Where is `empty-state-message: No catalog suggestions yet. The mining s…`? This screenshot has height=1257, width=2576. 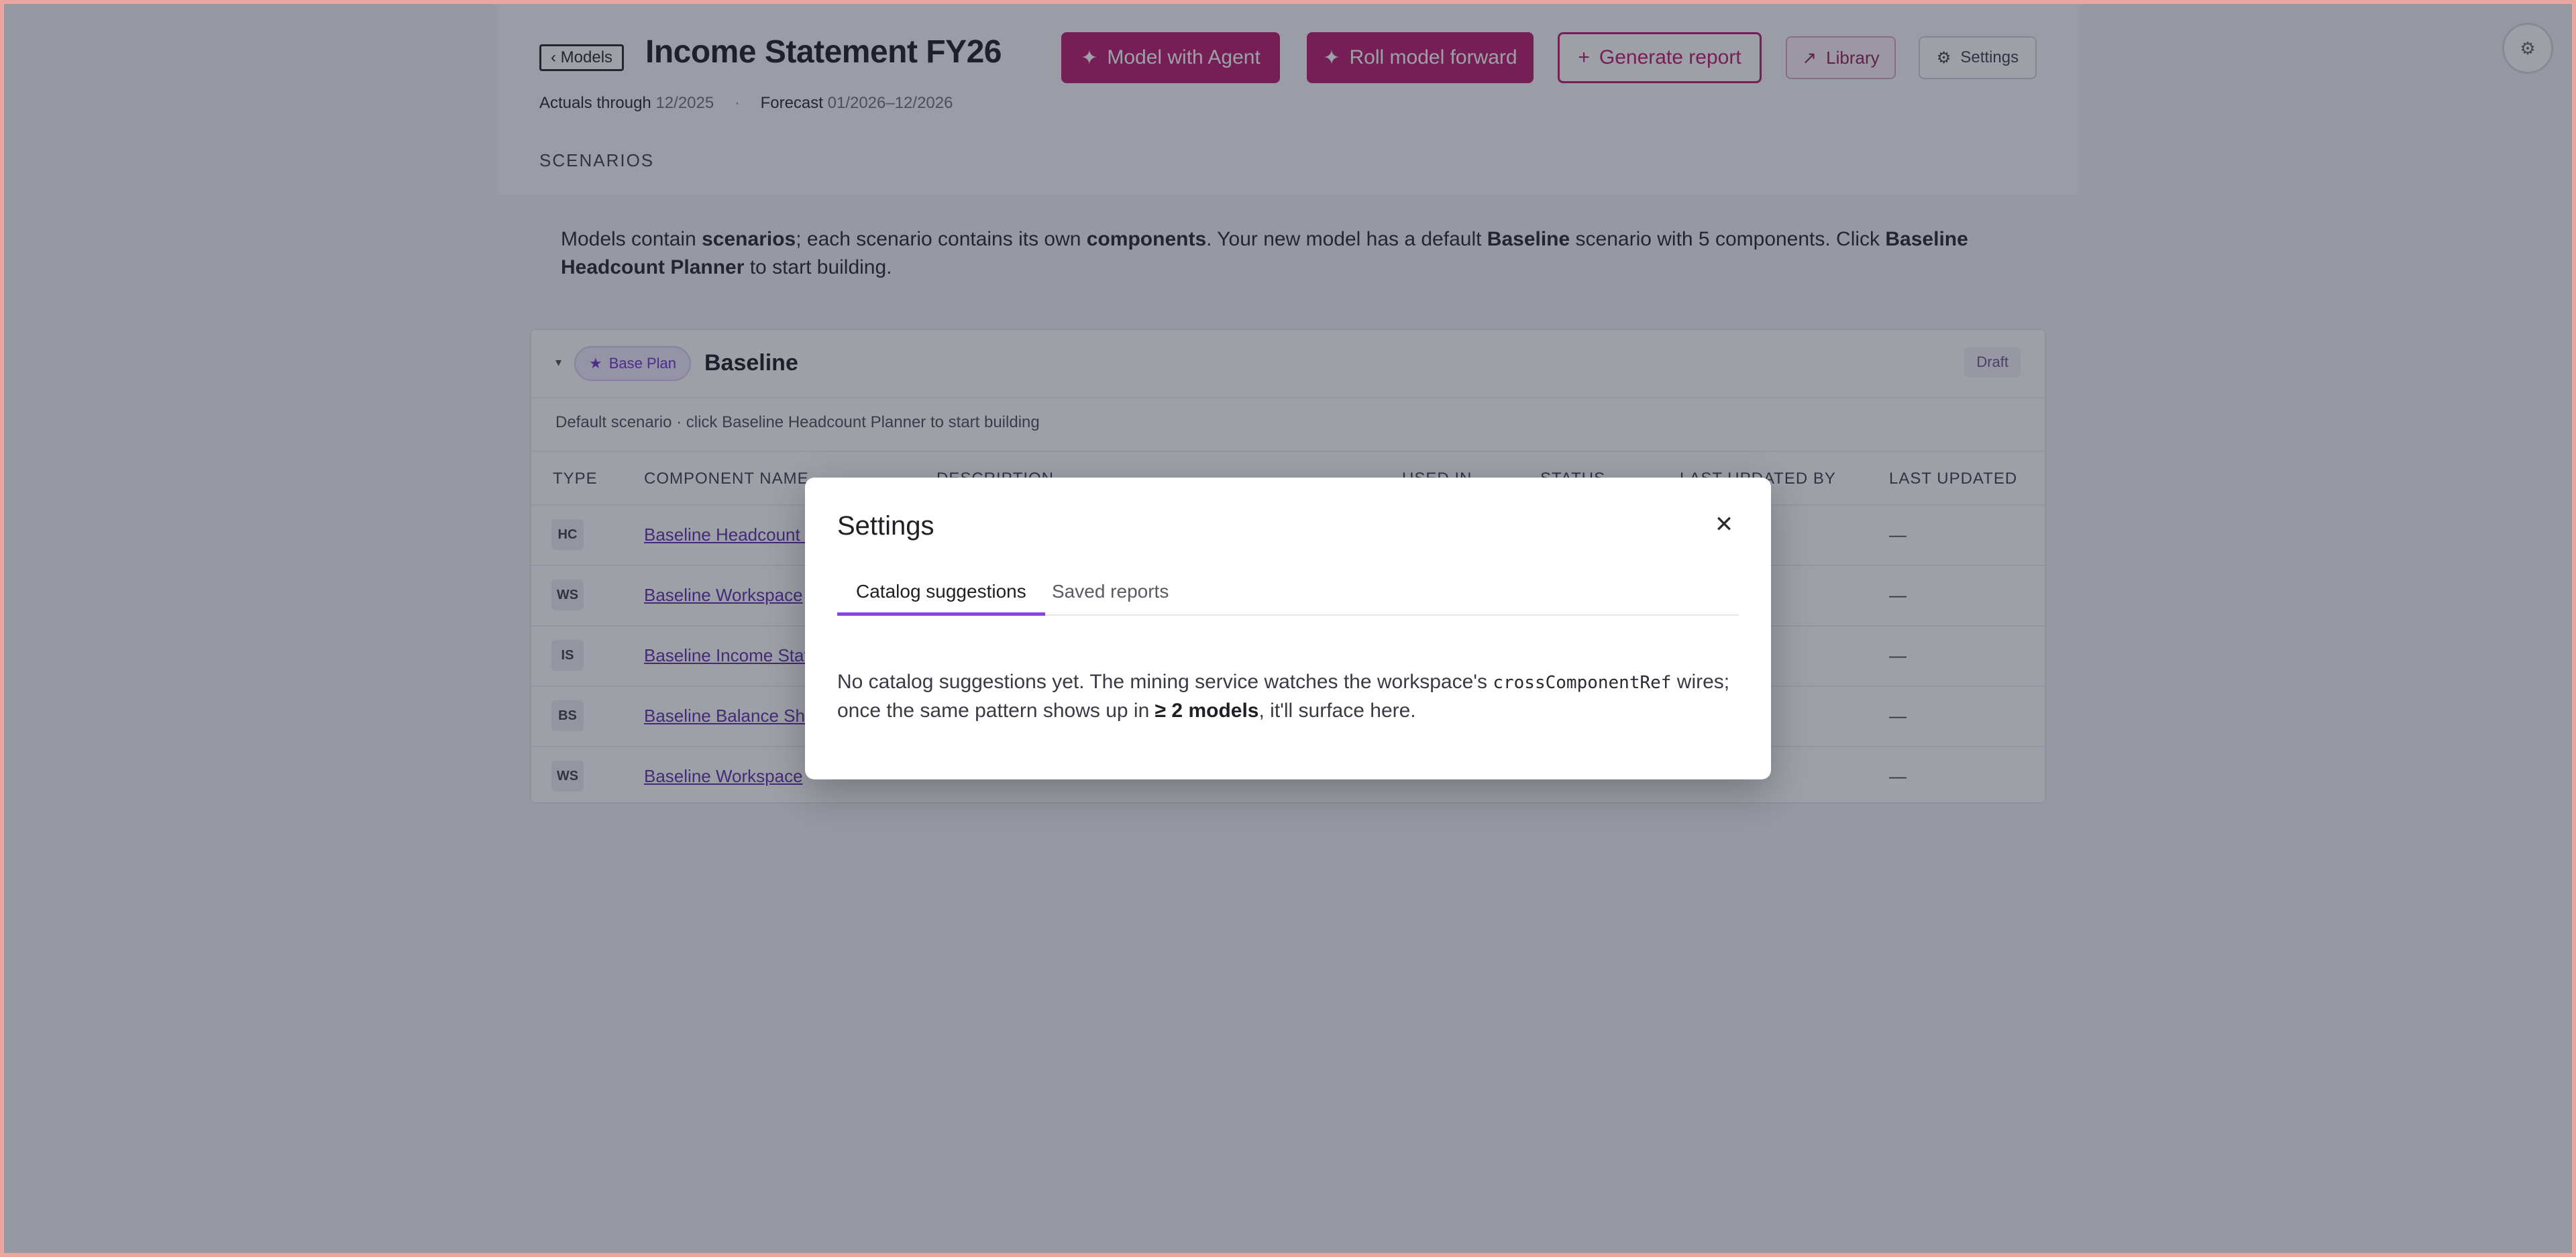
empty-state-message: No catalog suggestions yet. The mining s… is located at coordinates (1290, 697).